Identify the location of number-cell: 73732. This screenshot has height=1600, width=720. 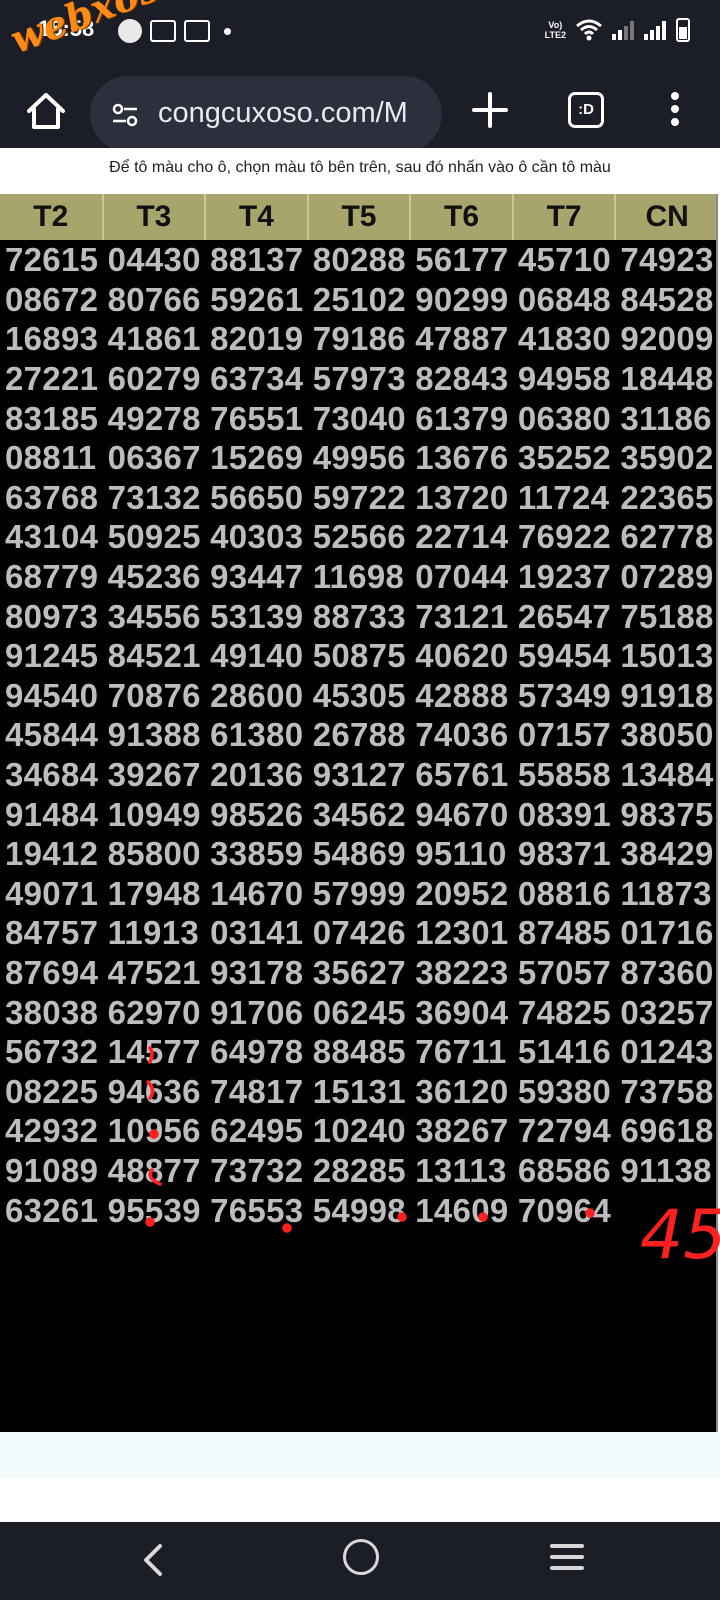
(256, 1170).